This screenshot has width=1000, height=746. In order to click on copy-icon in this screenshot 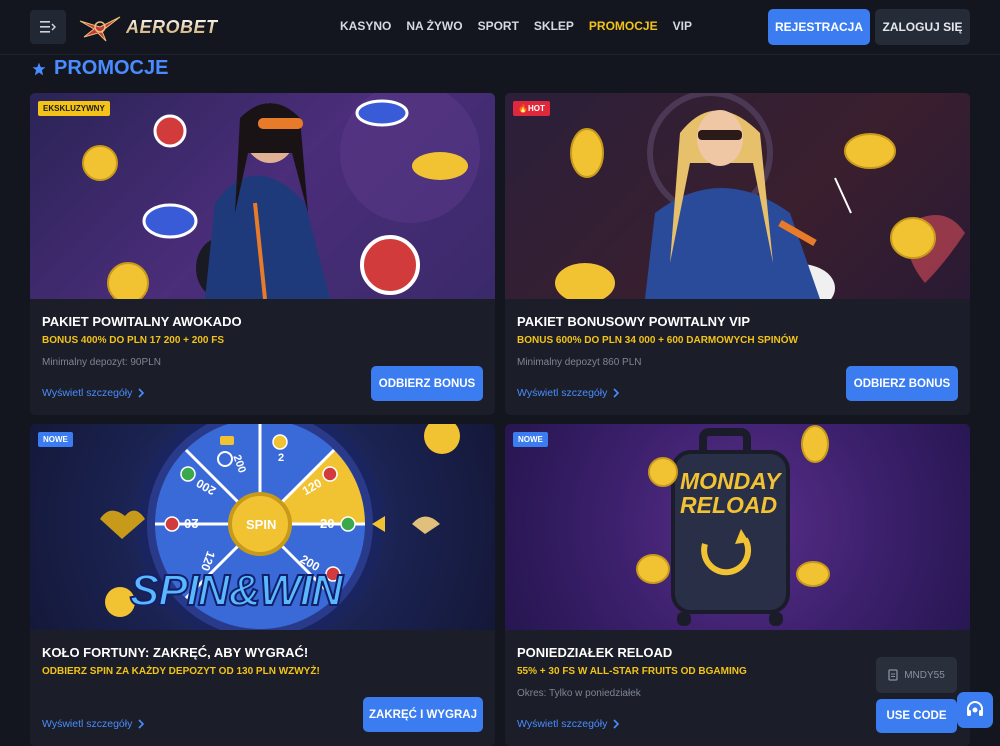, I will do `click(893, 675)`.